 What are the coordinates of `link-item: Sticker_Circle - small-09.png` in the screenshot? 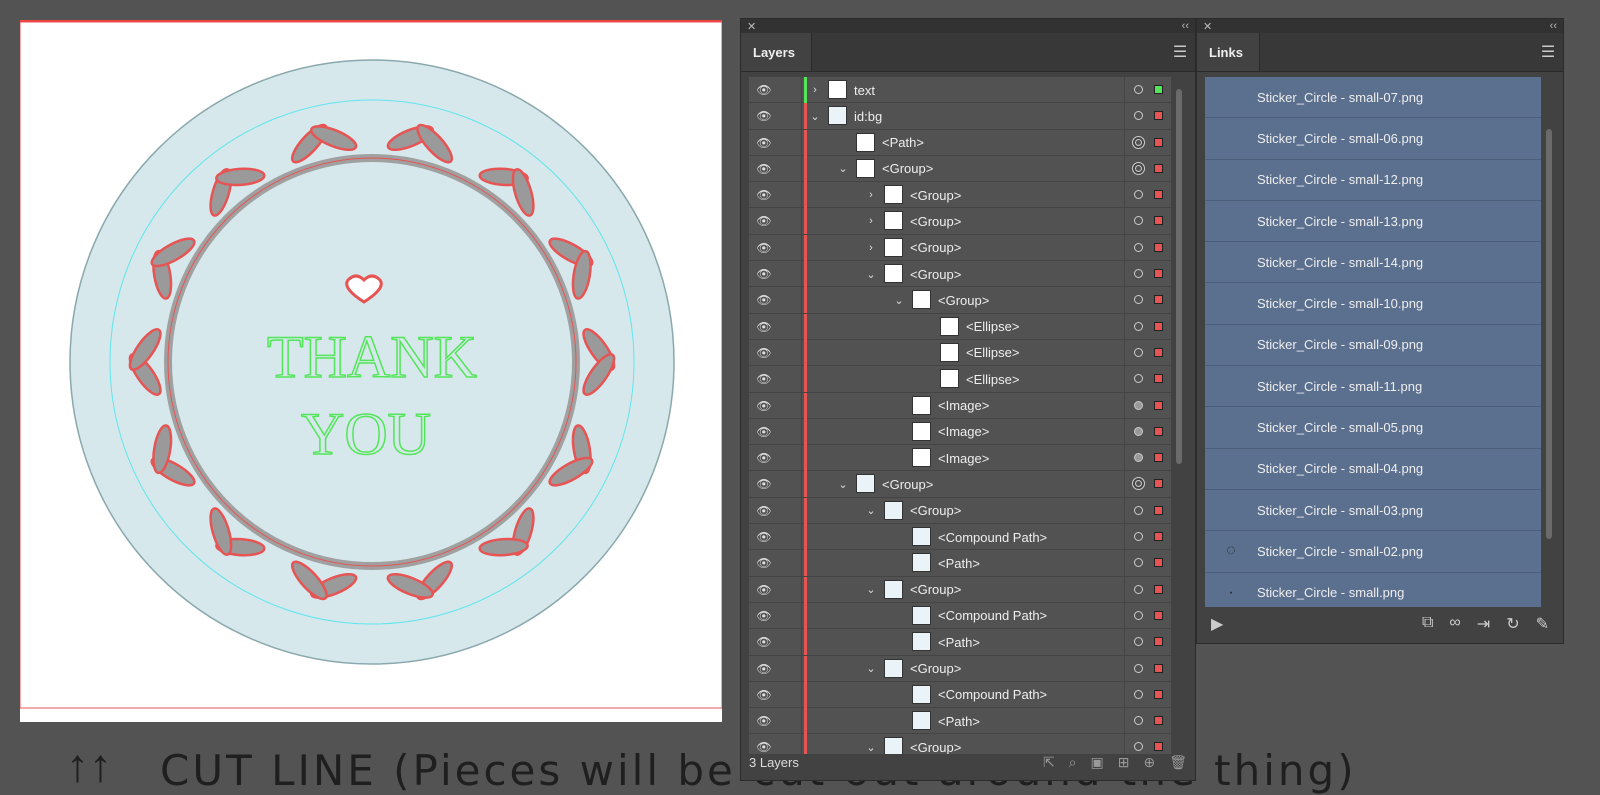 It's located at (1373, 345).